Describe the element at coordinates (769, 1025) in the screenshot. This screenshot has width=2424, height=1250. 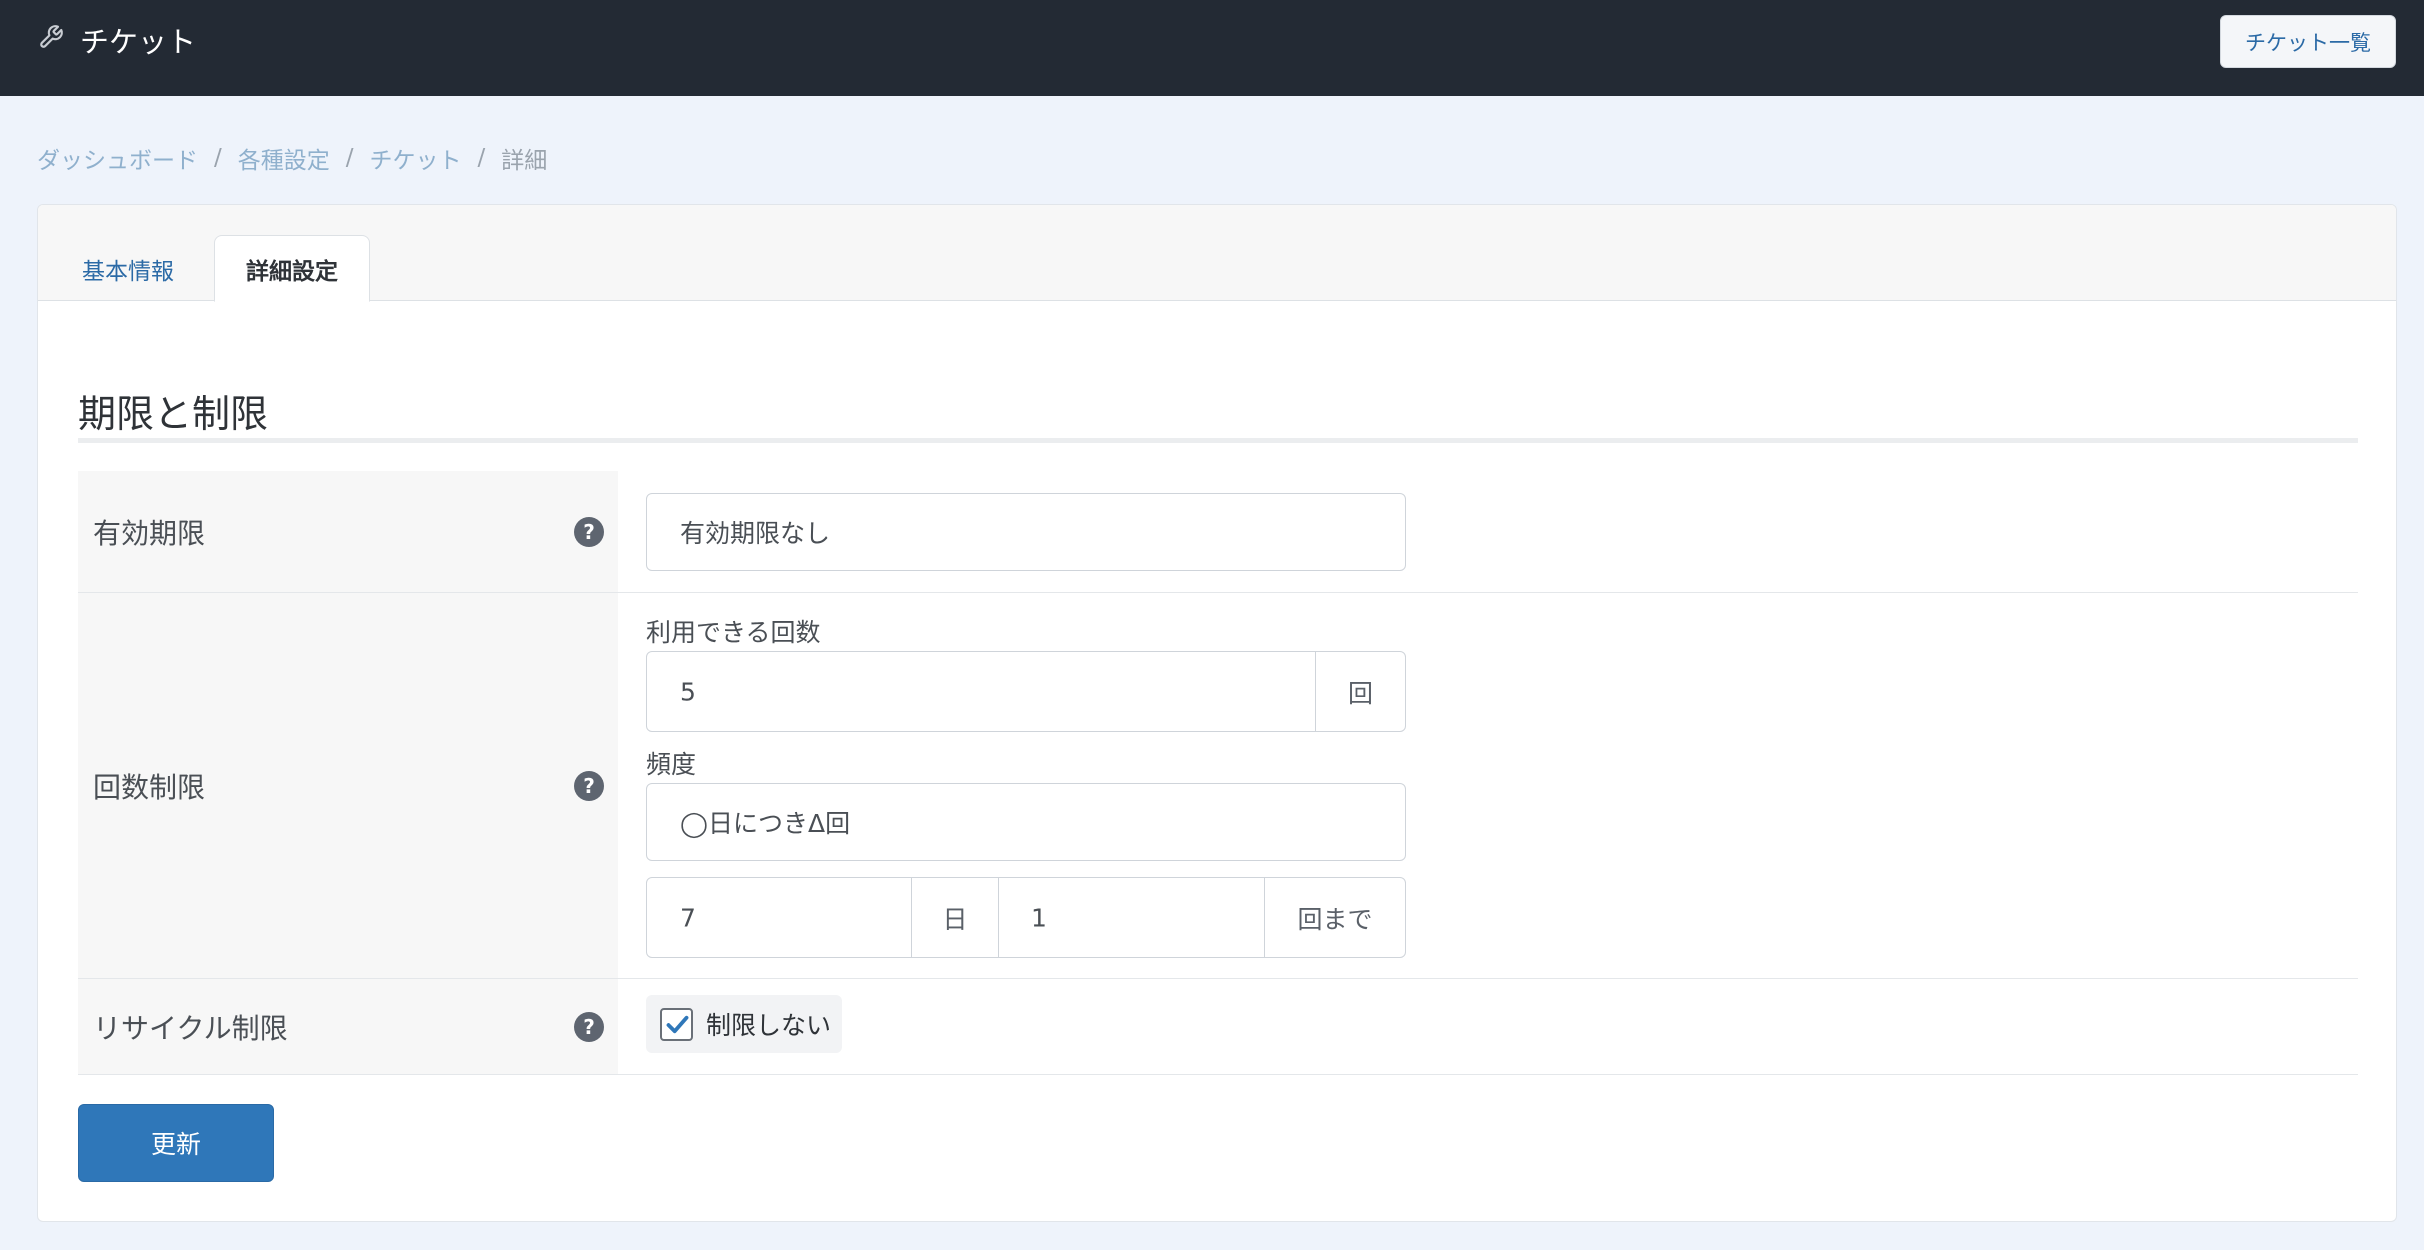
I see `no-limit-checkbox-label: 制限しない` at that location.